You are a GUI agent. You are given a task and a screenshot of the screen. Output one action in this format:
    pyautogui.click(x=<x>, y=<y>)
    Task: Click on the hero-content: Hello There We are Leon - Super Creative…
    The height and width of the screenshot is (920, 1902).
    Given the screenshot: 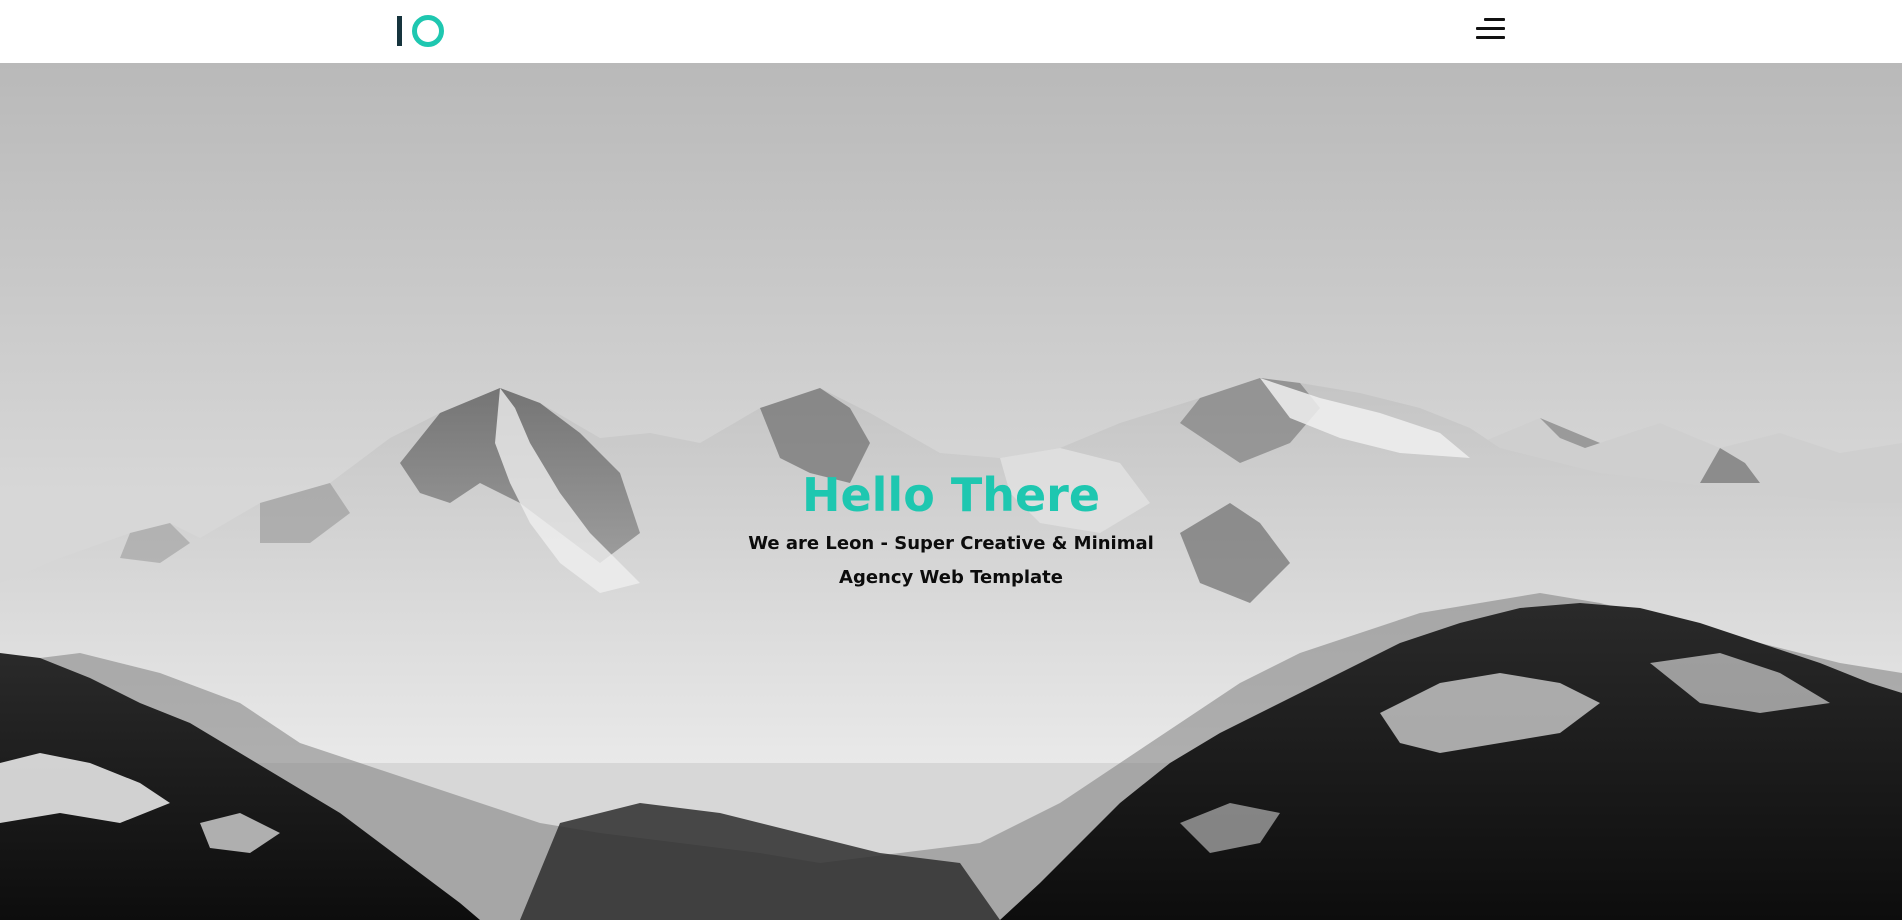 What is the action you would take?
    pyautogui.click(x=951, y=531)
    